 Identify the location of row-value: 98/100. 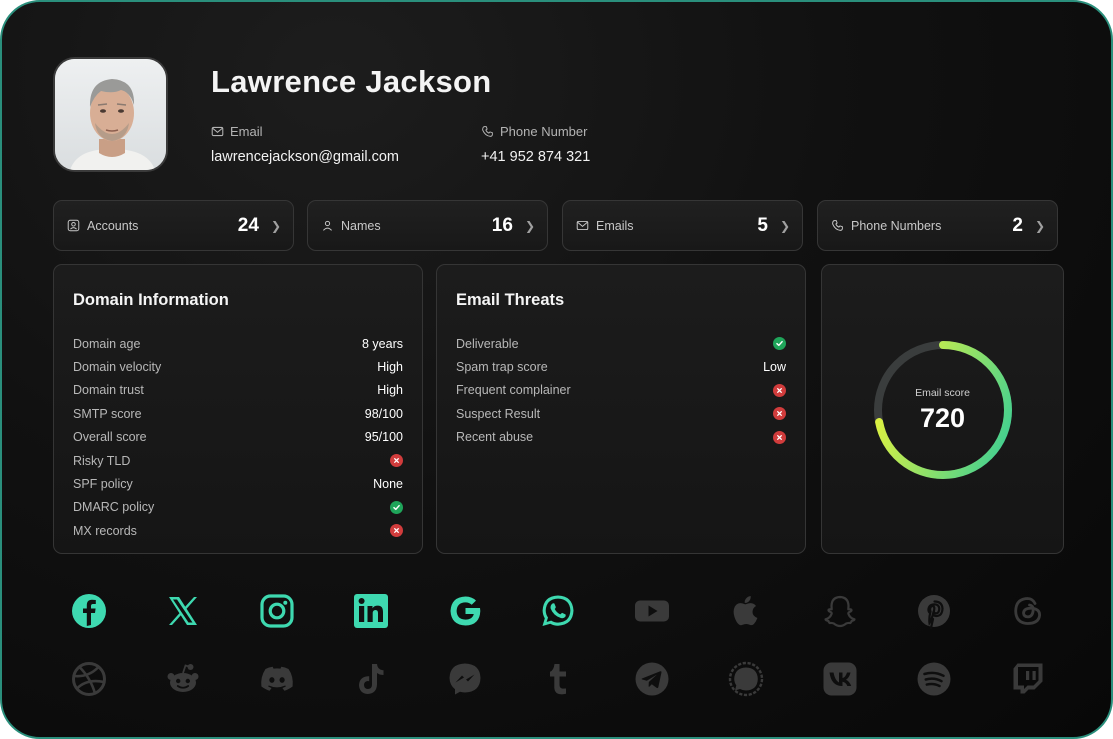
(383, 413).